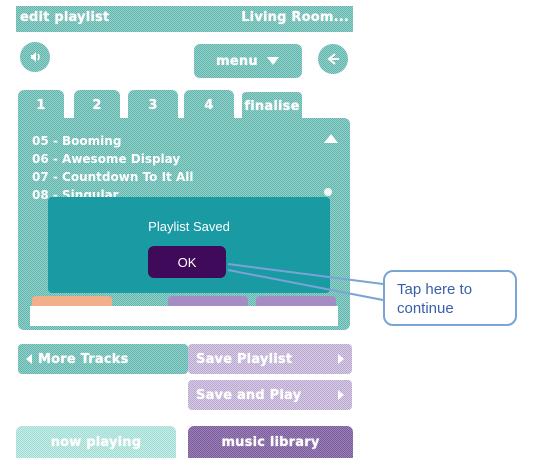 This screenshot has height=458, width=546. I want to click on callout-text: Tap here to continue, so click(435, 299).